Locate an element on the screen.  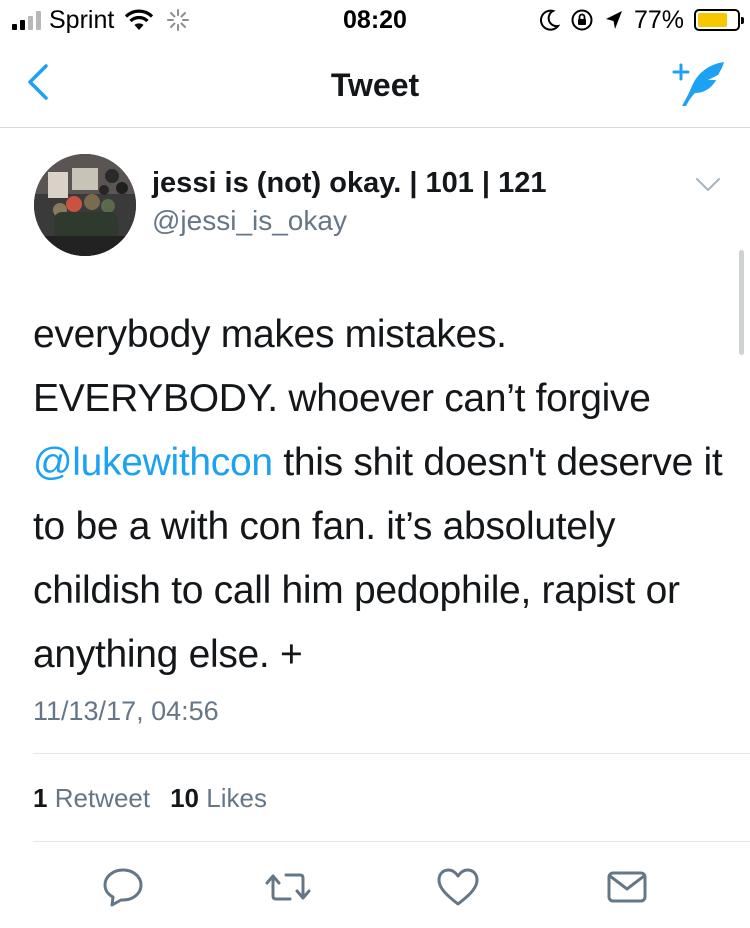
author-display-name: jessi is (not) okay. | 101 | 121 is located at coordinates (349, 183).